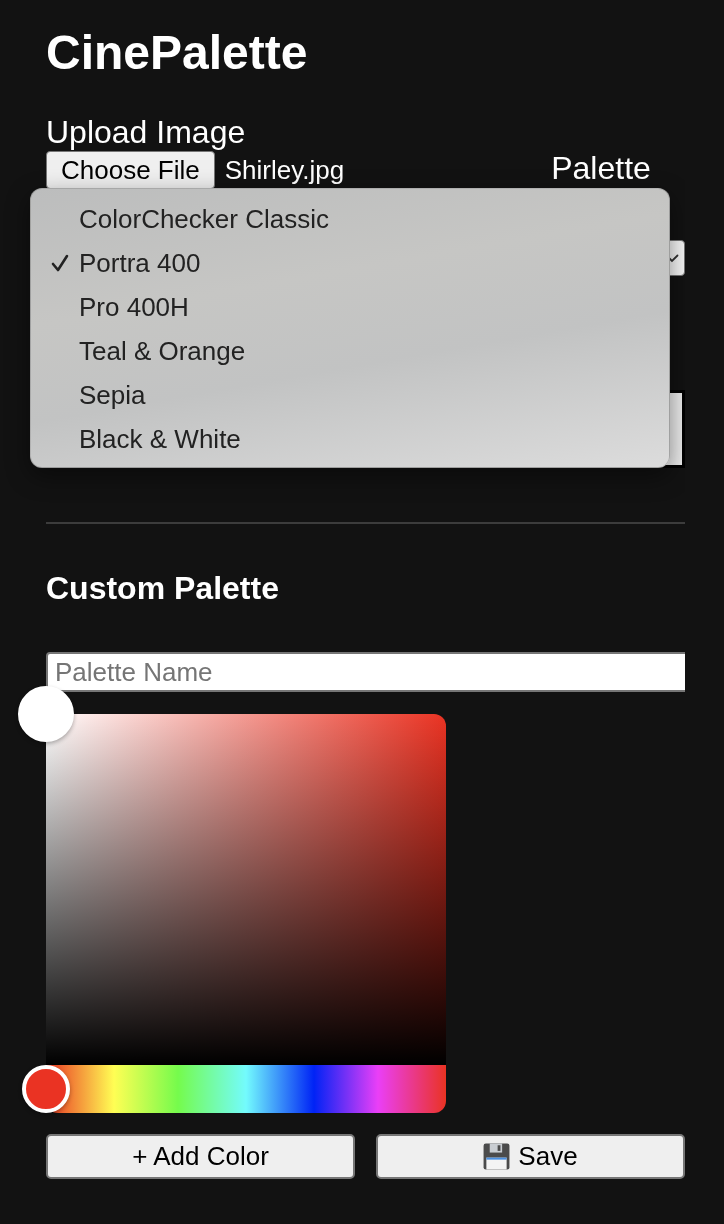  I want to click on check-icon, so click(60, 263).